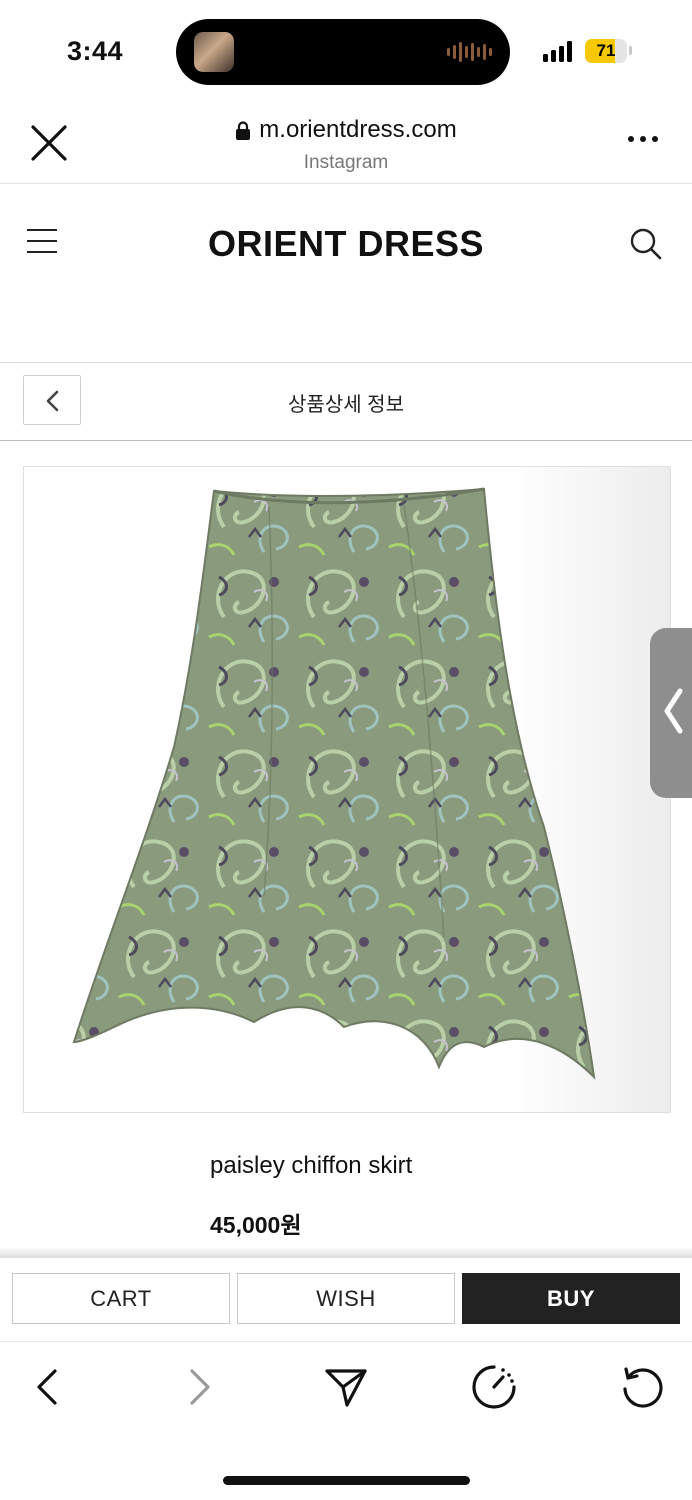  I want to click on side-panel-handle, so click(671, 713).